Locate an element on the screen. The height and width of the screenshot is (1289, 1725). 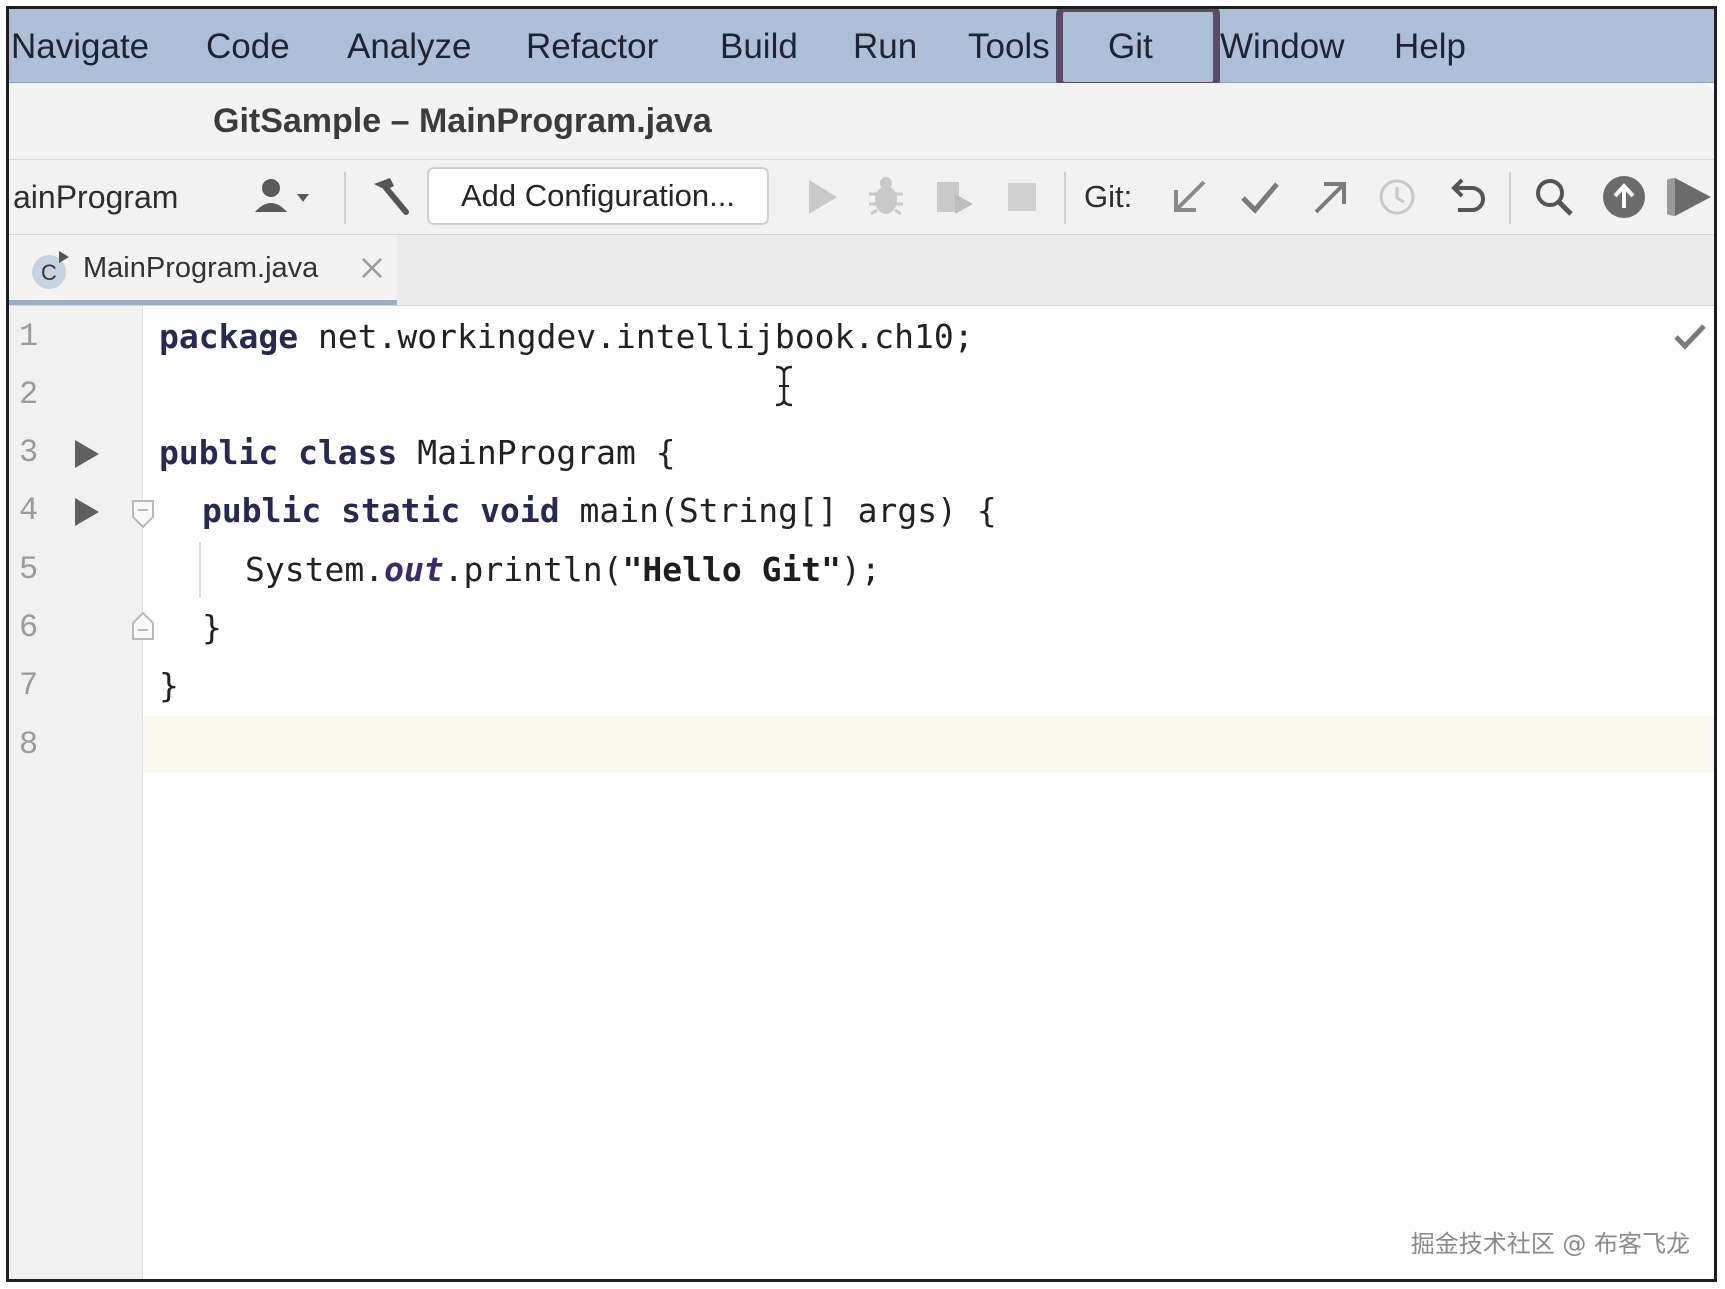
inspection-ok-icon is located at coordinates (1690, 339).